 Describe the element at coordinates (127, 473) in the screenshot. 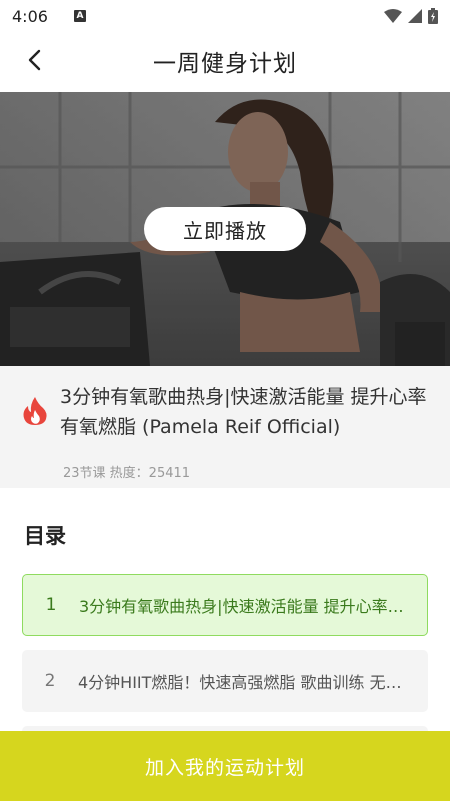

I see `course-meta: 23节课 热度：25411` at that location.